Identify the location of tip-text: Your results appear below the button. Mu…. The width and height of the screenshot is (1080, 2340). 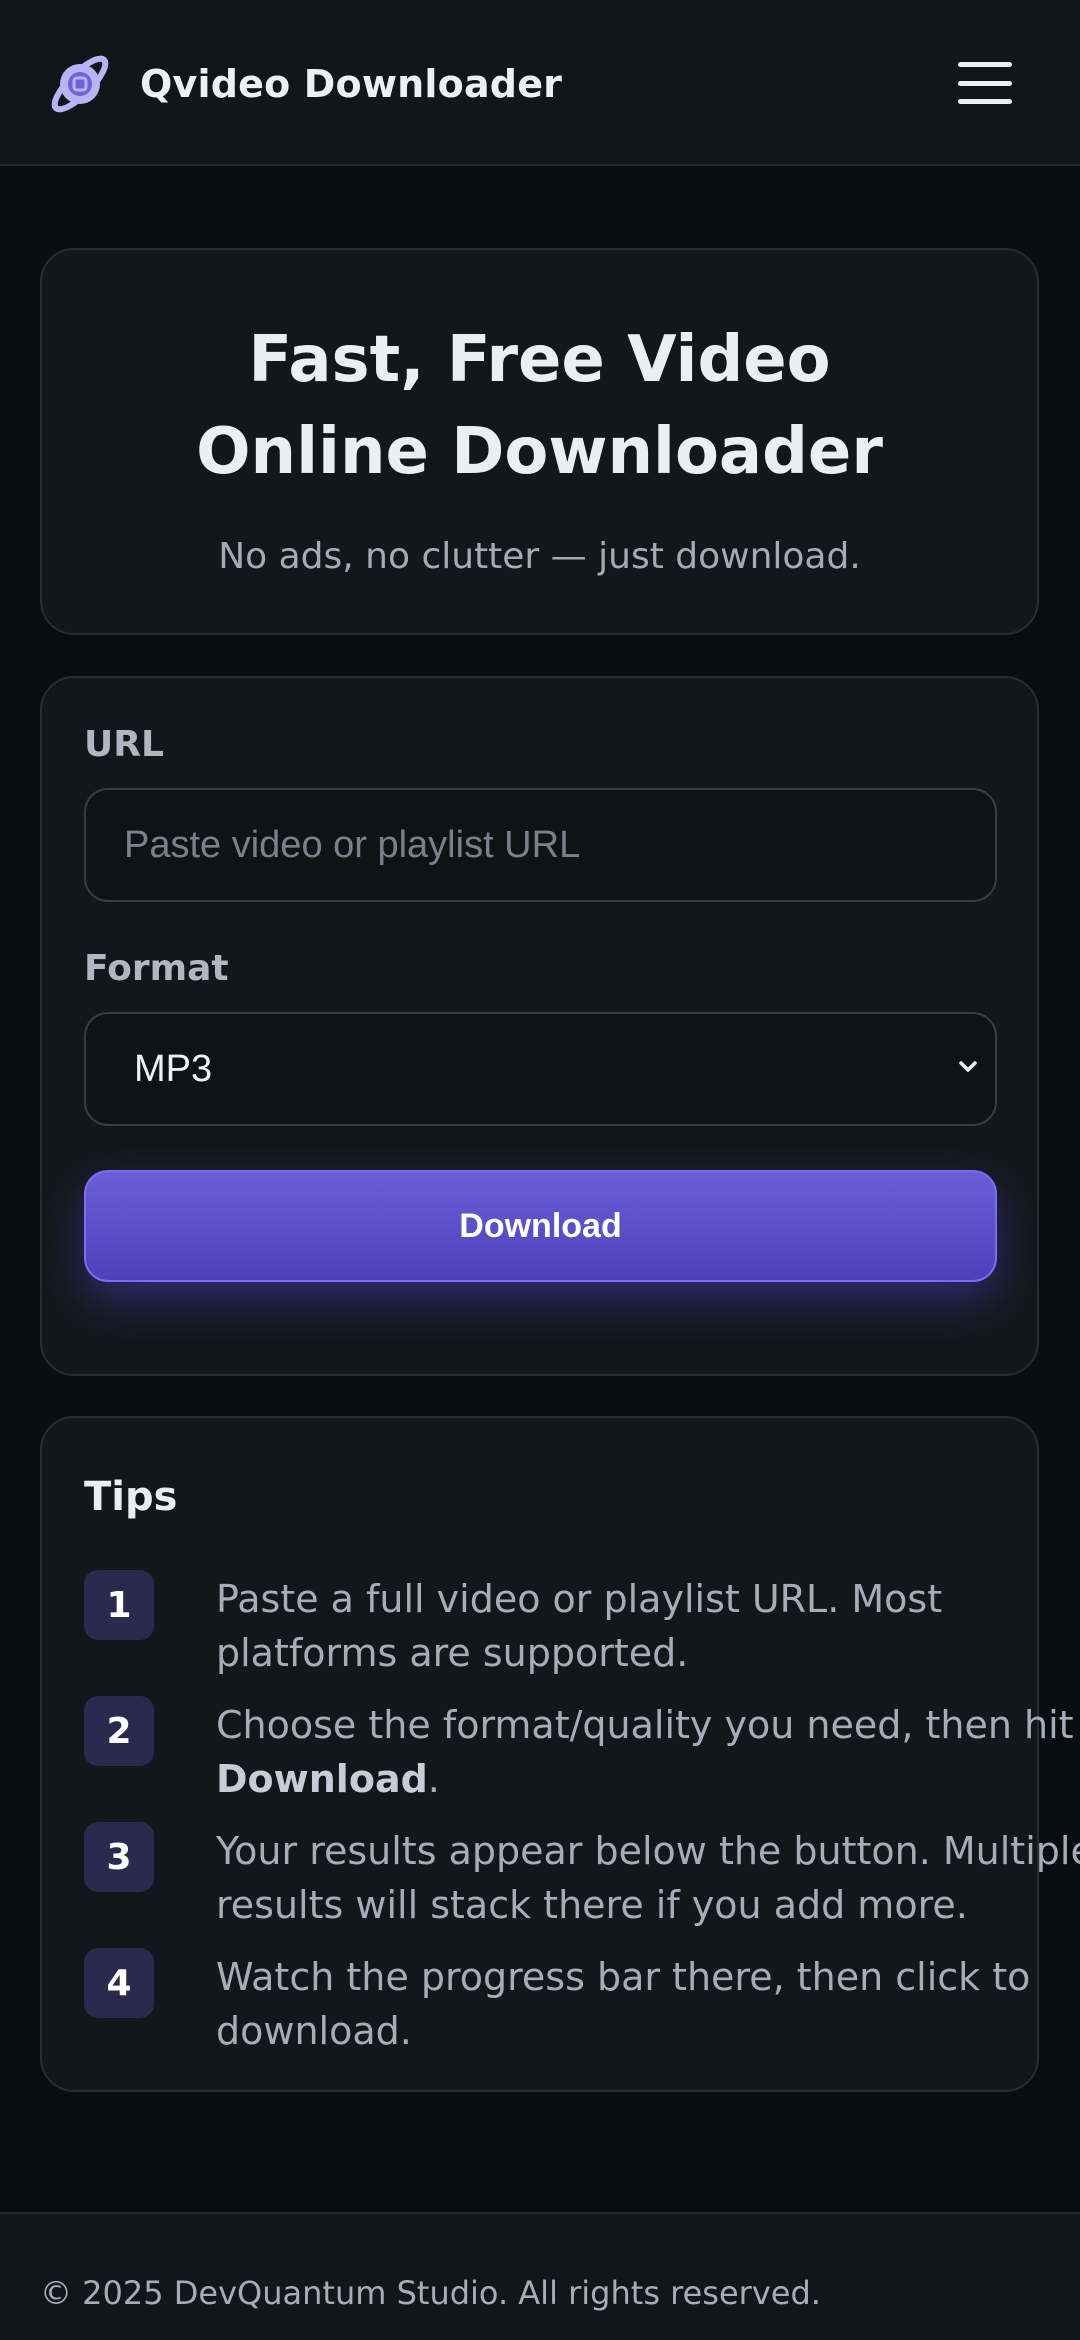
(648, 1878).